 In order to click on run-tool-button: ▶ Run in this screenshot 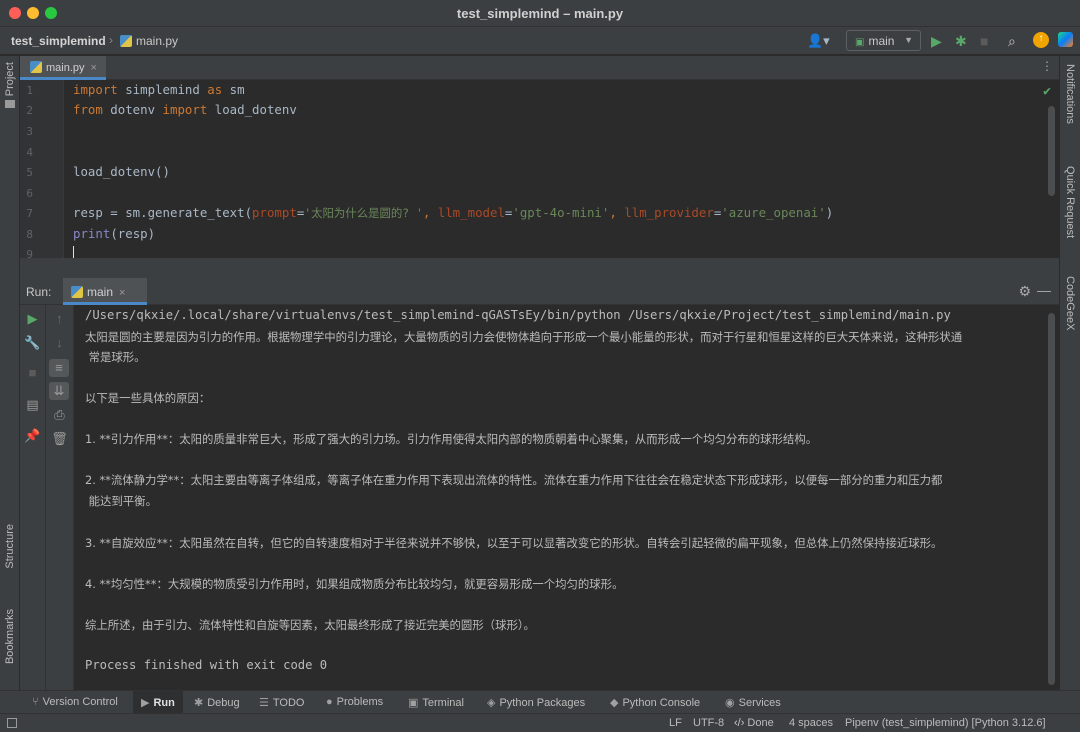, I will do `click(158, 702)`.